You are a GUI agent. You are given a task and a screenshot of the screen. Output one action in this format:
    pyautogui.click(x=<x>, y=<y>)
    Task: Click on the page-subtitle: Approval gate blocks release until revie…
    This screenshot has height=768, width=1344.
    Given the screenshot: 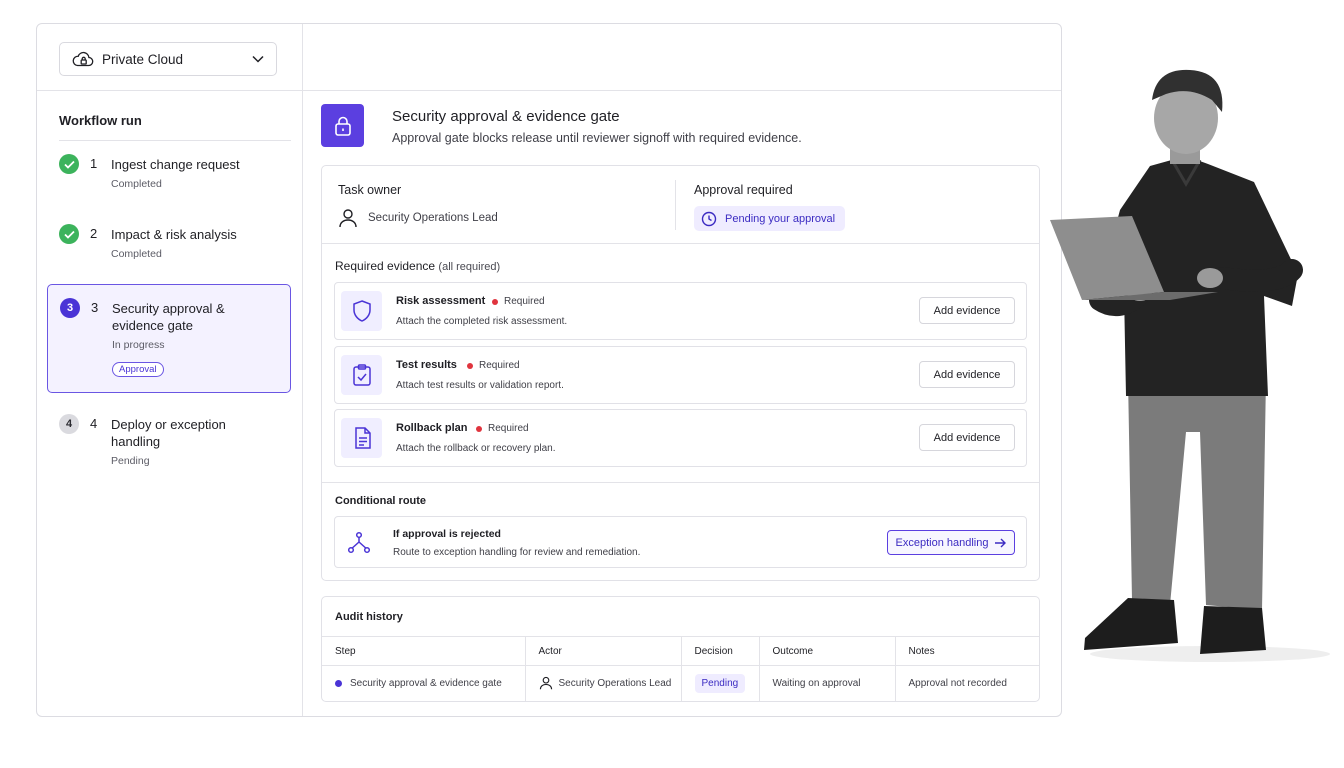 What is the action you would take?
    pyautogui.click(x=597, y=138)
    